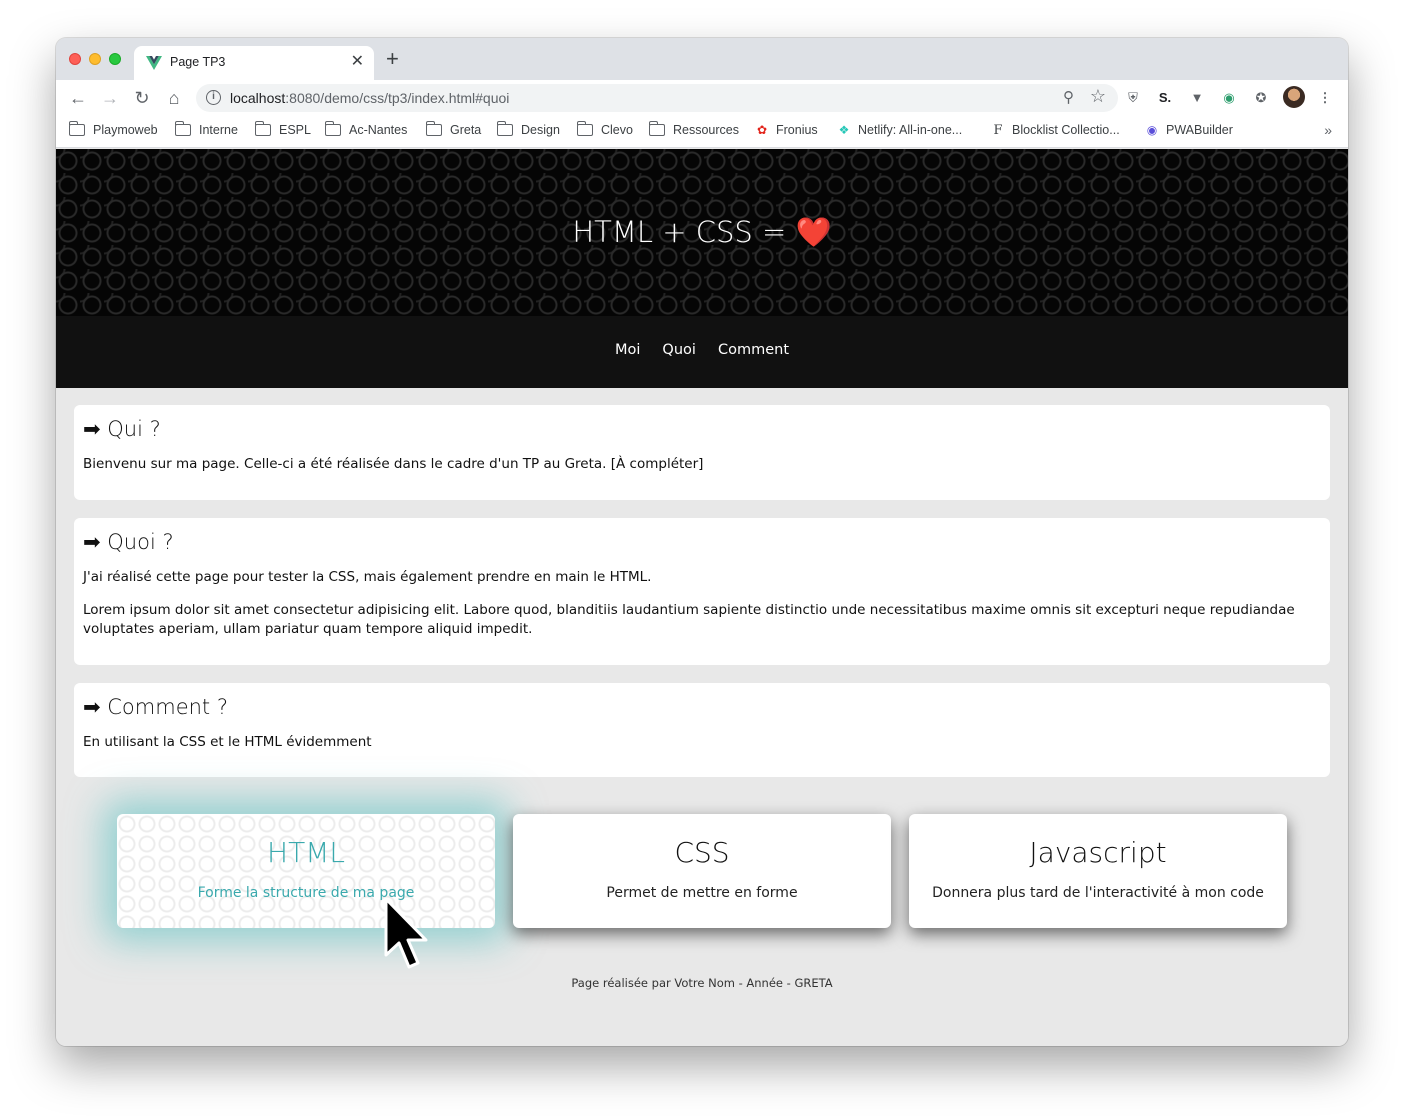 The width and height of the screenshot is (1404, 1120). What do you see at coordinates (306, 871) in the screenshot?
I see `feature-card-html: HTML Forme la structure de ma page` at bounding box center [306, 871].